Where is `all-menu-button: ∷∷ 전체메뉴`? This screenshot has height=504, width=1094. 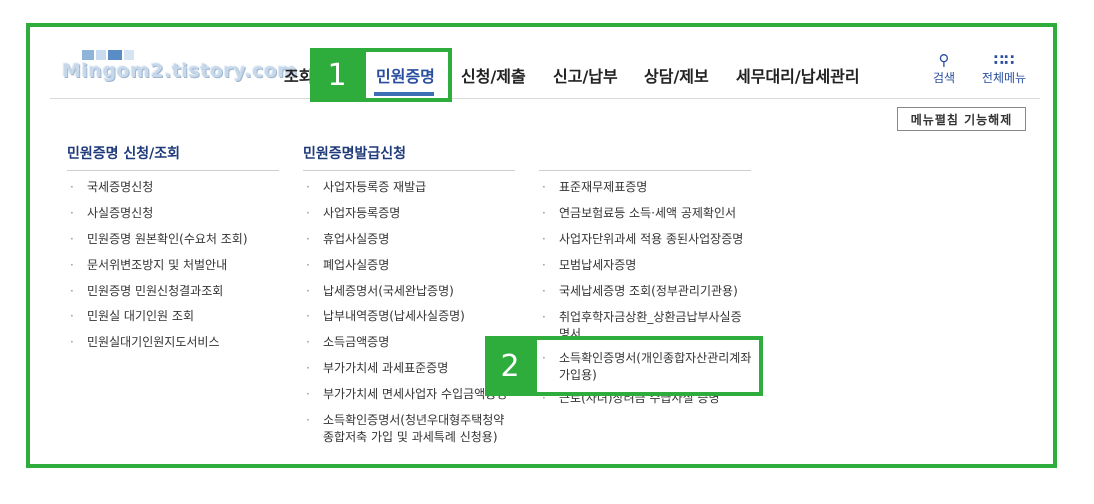 all-menu-button: ∷∷ 전체메뉴 is located at coordinates (1004, 69).